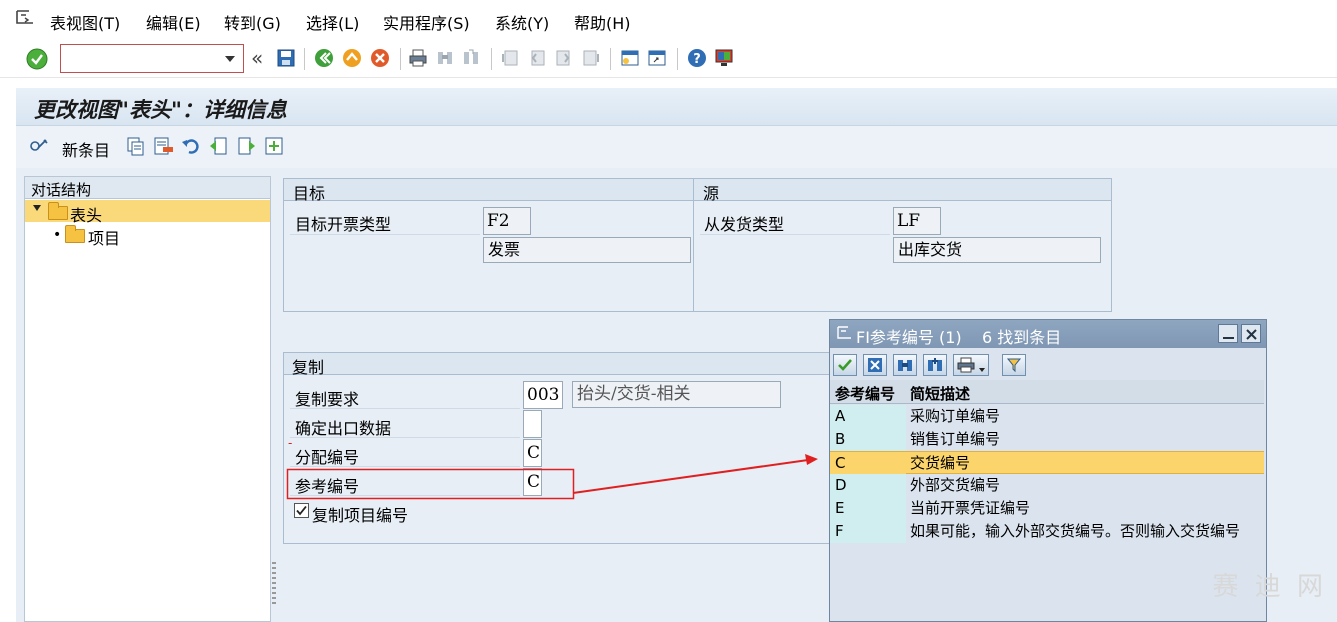  I want to click on popup-accept-button, so click(845, 365).